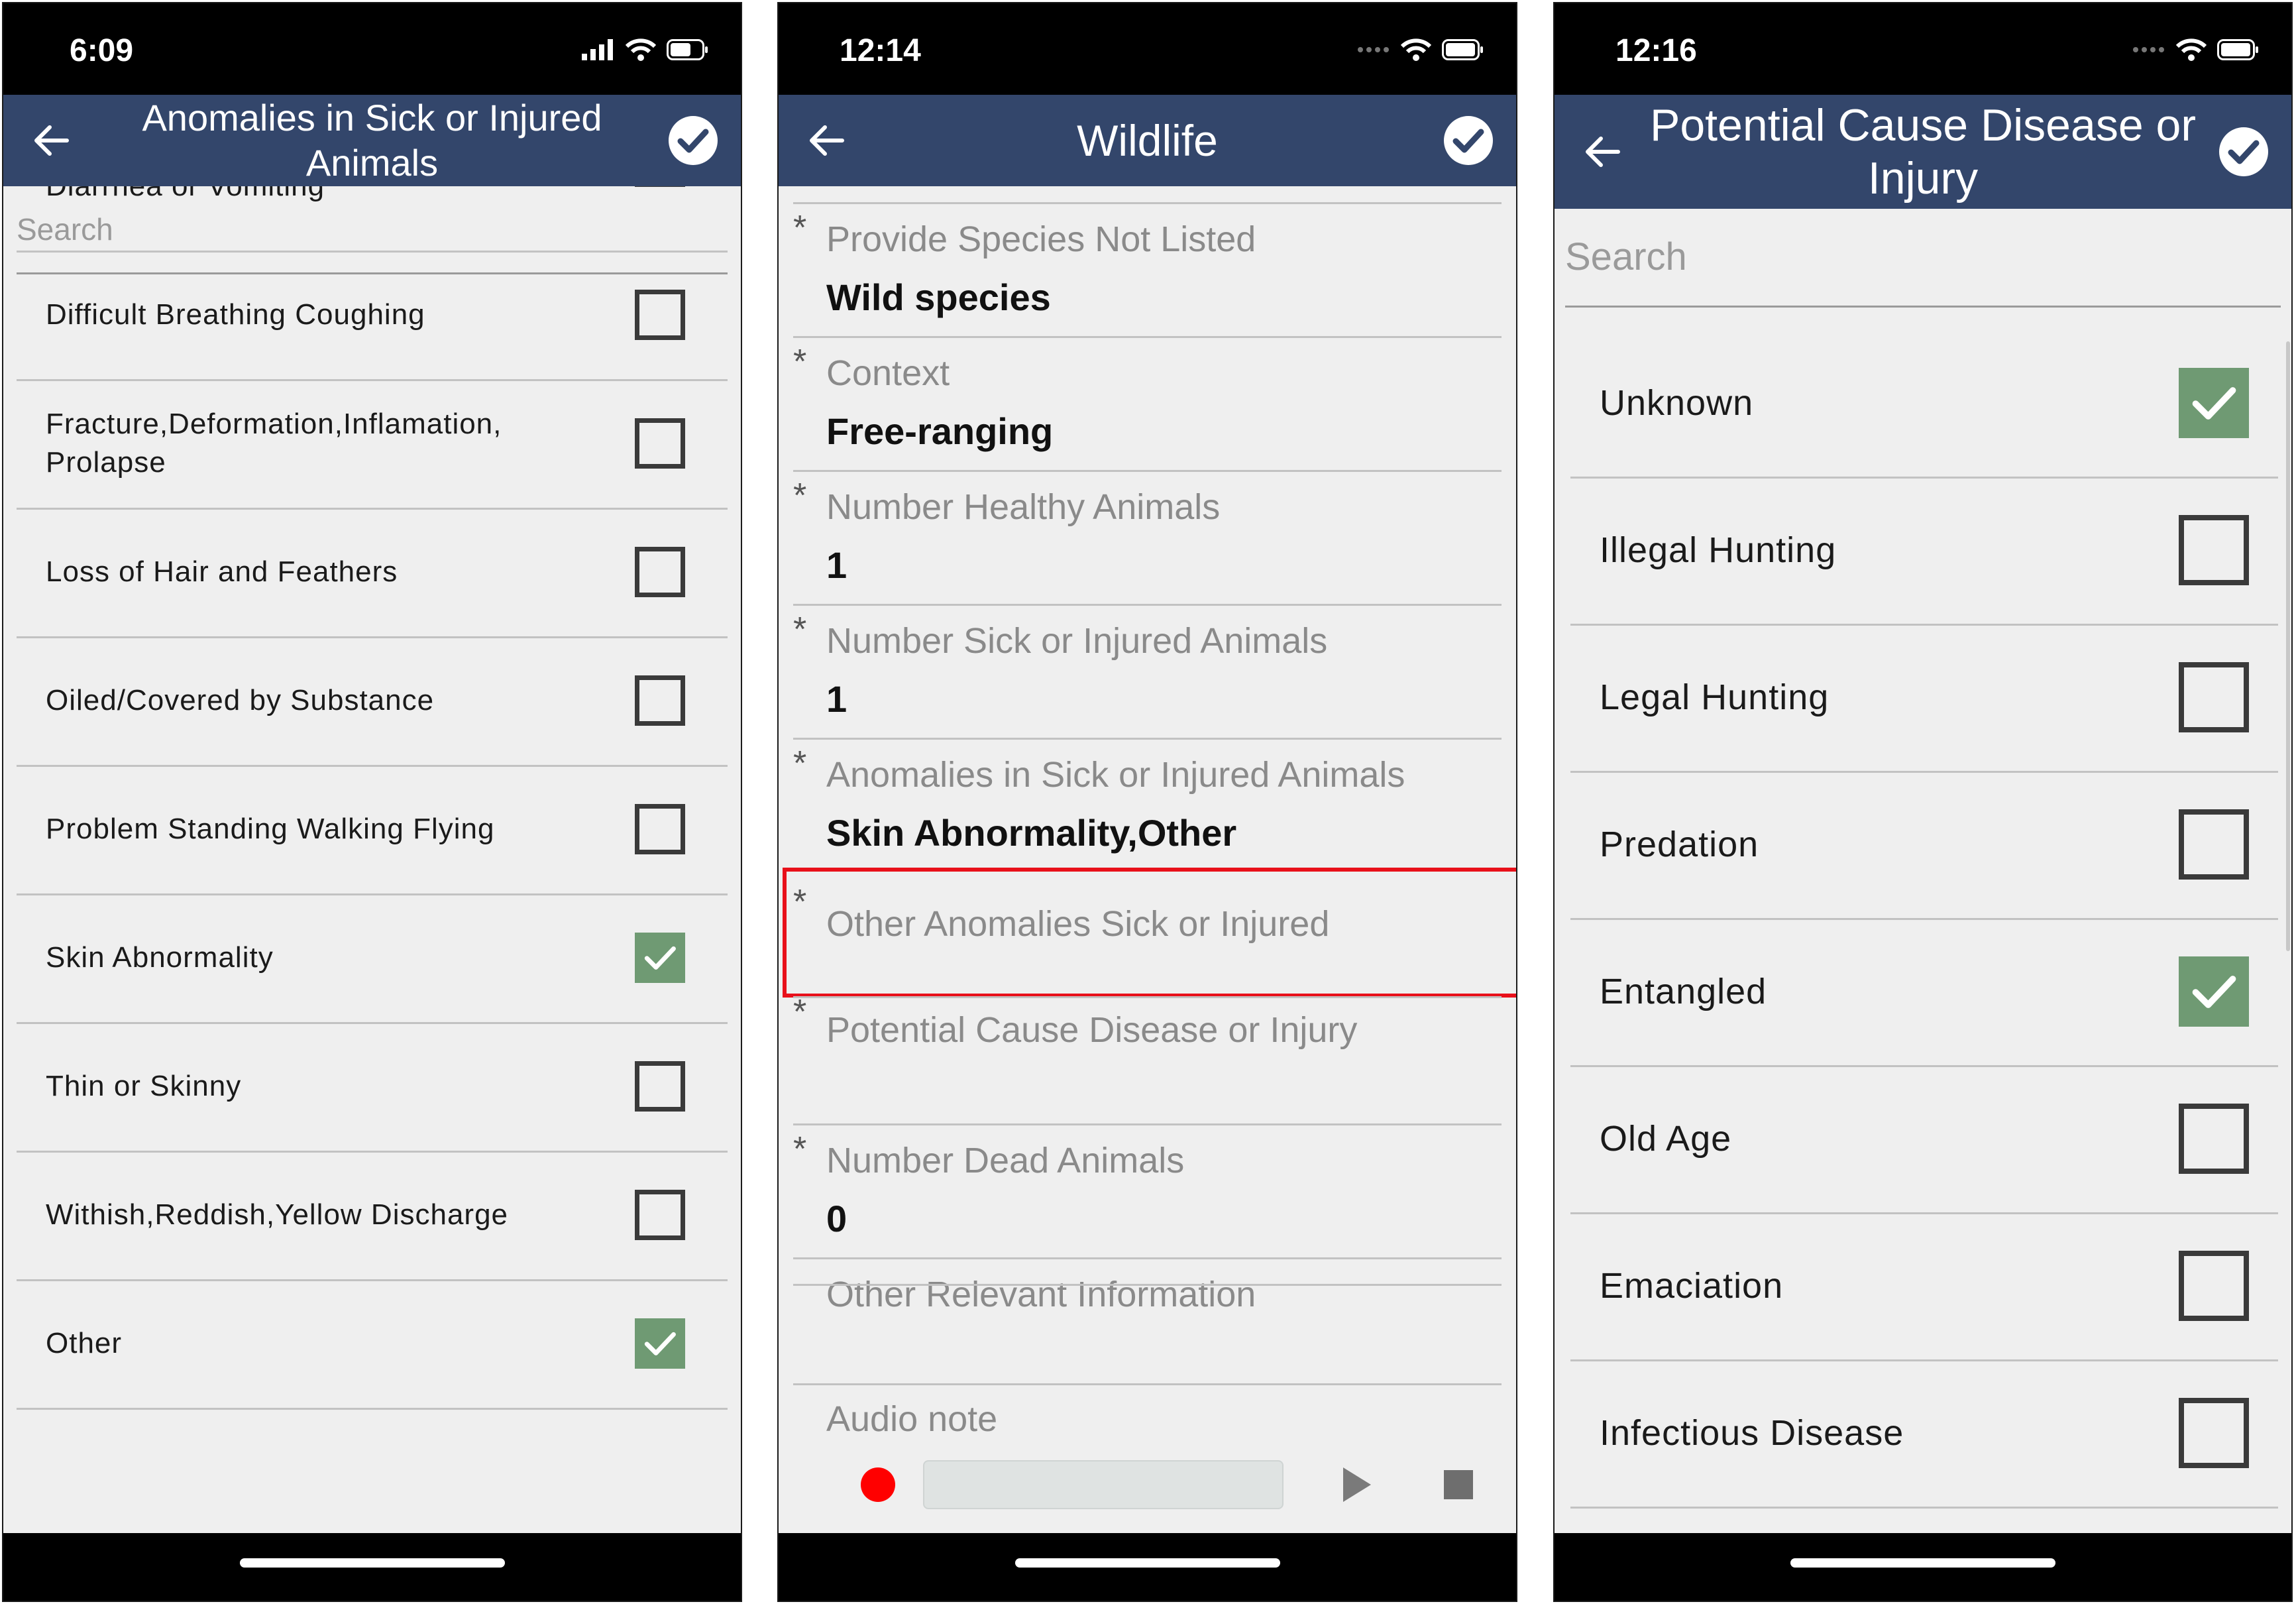 Image resolution: width=2296 pixels, height=1604 pixels. I want to click on form-field: * Provide Species Not Listed Wild species, so click(1147, 270).